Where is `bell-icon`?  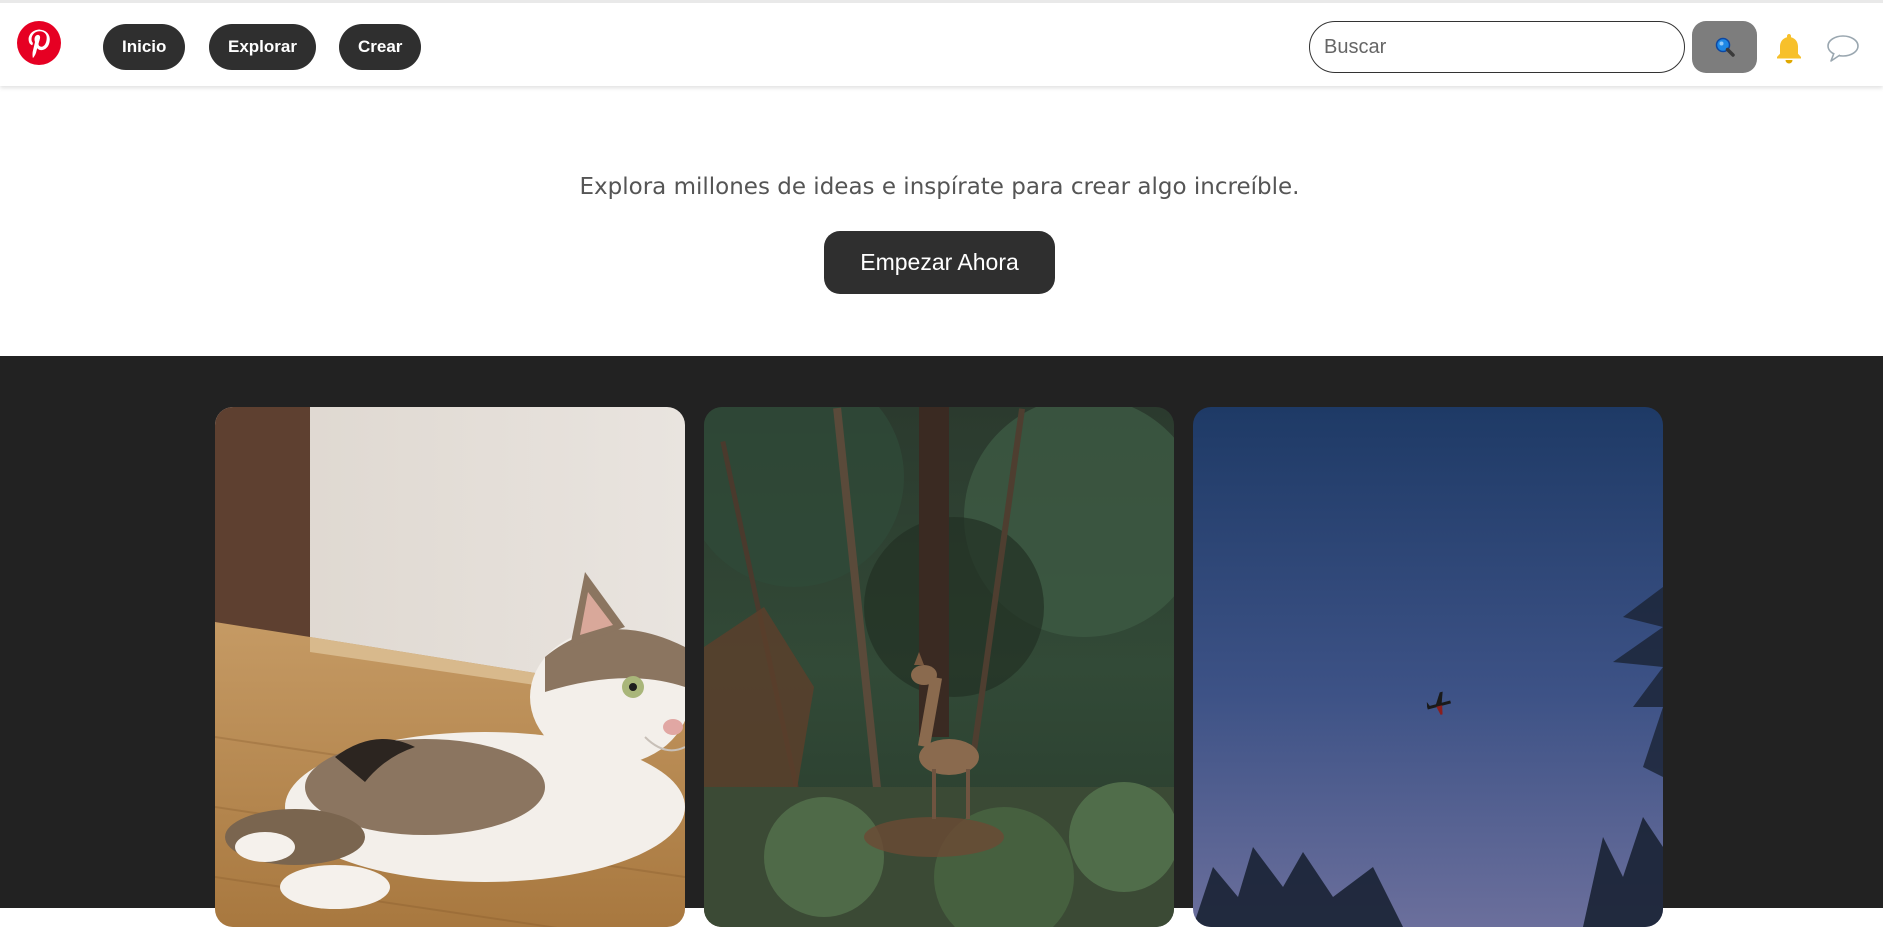
bell-icon is located at coordinates (1789, 48).